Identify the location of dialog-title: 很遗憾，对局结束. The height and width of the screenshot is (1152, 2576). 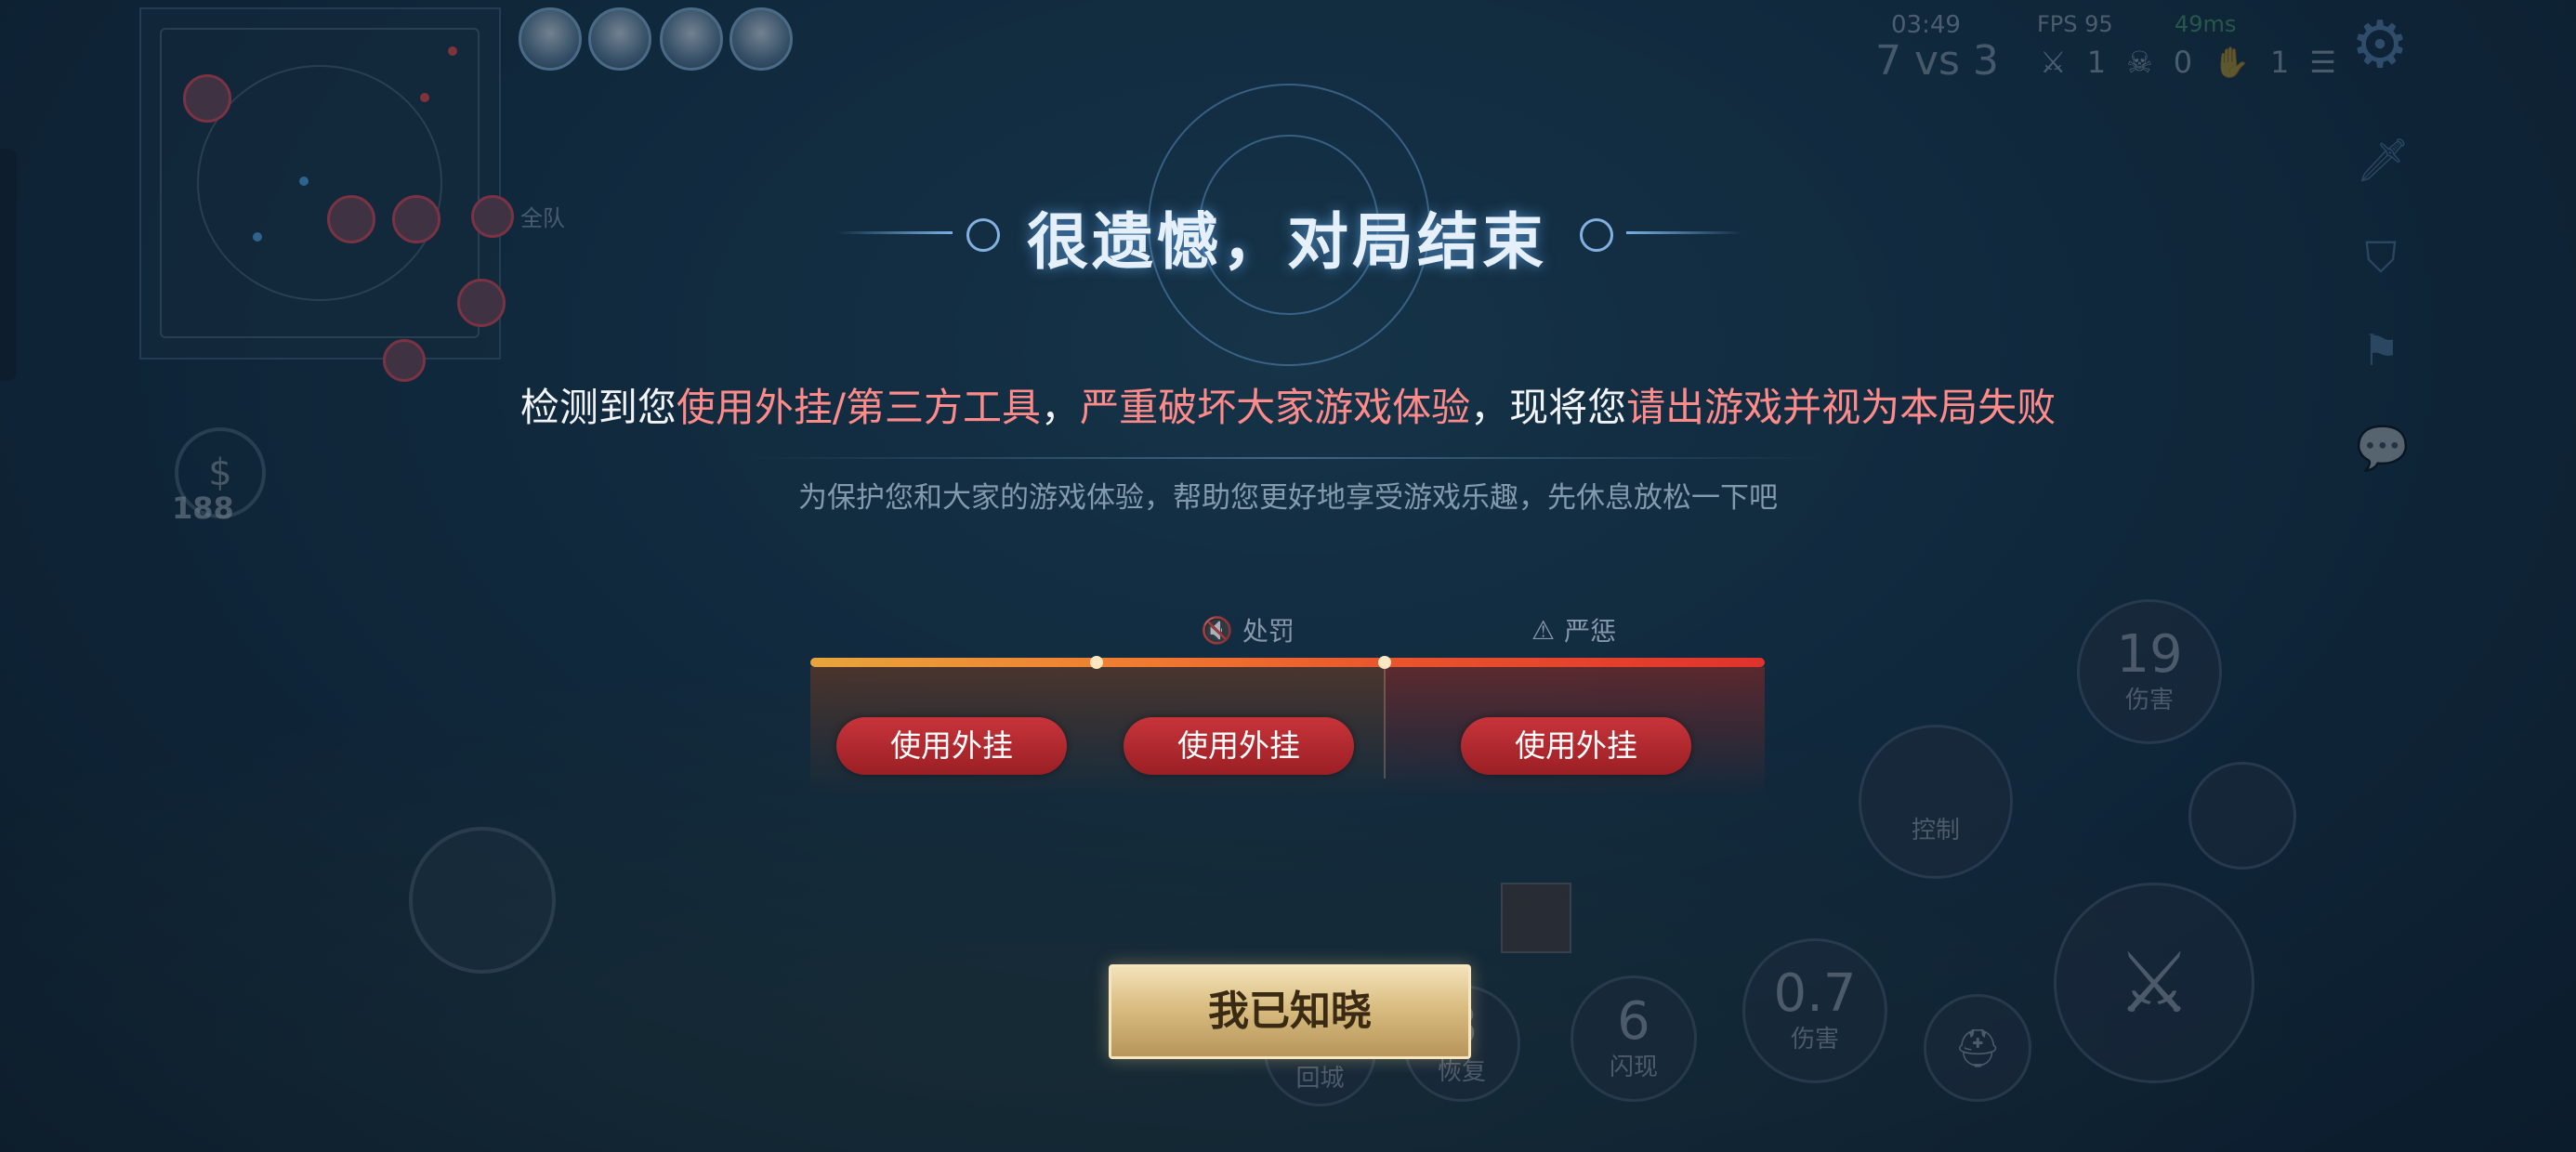
(1287, 242).